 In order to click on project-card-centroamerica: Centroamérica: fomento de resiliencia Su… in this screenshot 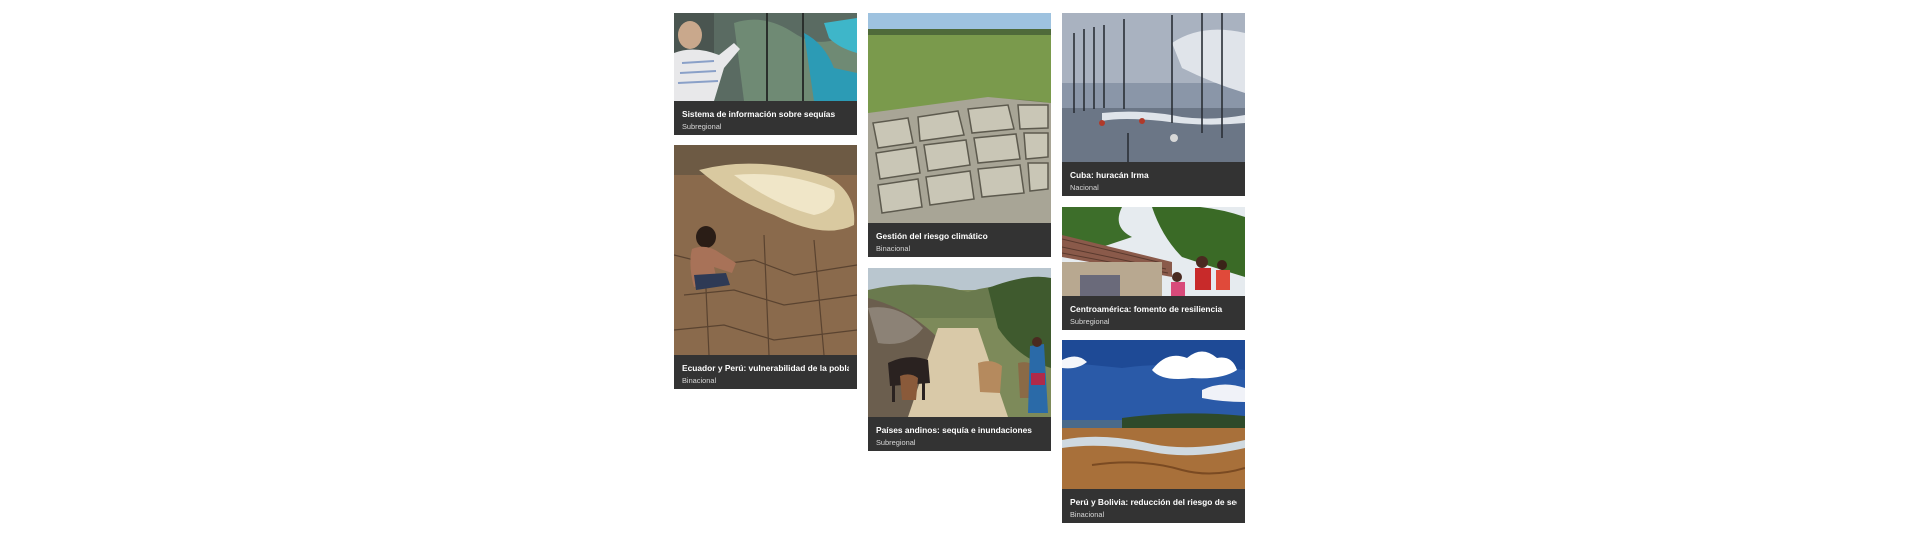, I will do `click(1153, 268)`.